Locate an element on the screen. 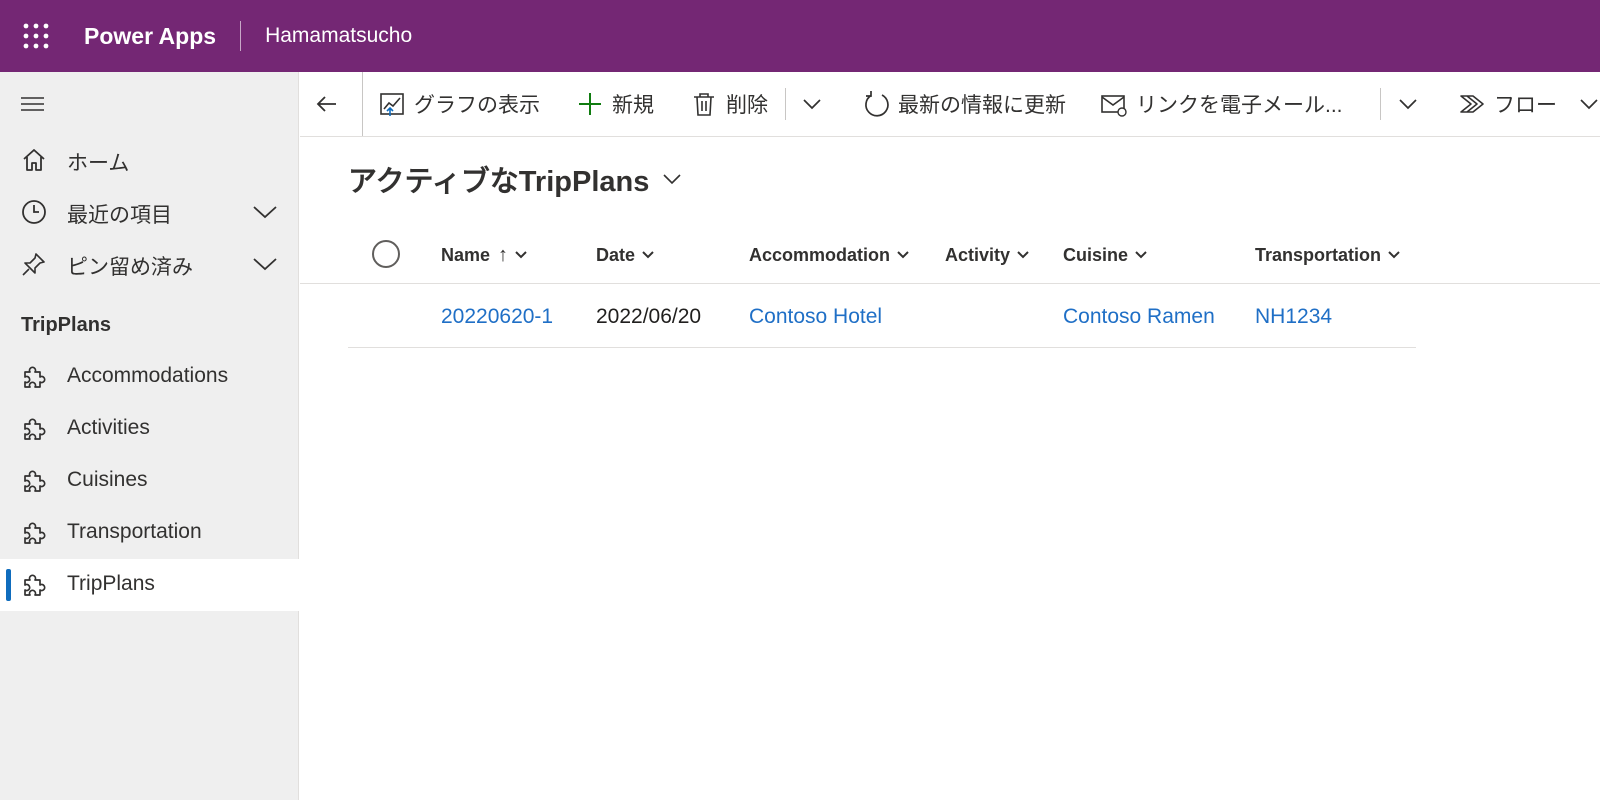 The height and width of the screenshot is (800, 1600). clock-icon is located at coordinates (34, 212).